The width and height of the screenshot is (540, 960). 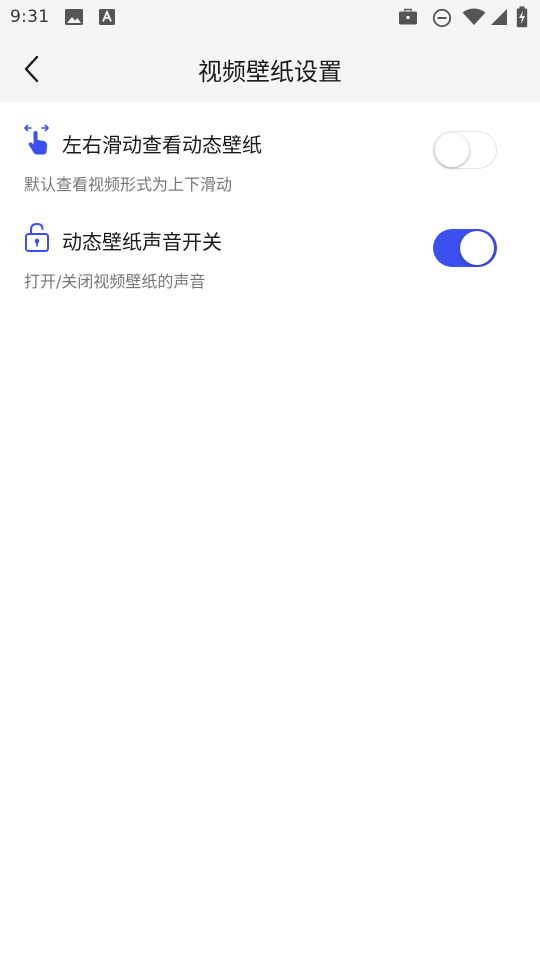 I want to click on setting-sound-description: 打开/关闭视频壁纸的声音, so click(x=115, y=281).